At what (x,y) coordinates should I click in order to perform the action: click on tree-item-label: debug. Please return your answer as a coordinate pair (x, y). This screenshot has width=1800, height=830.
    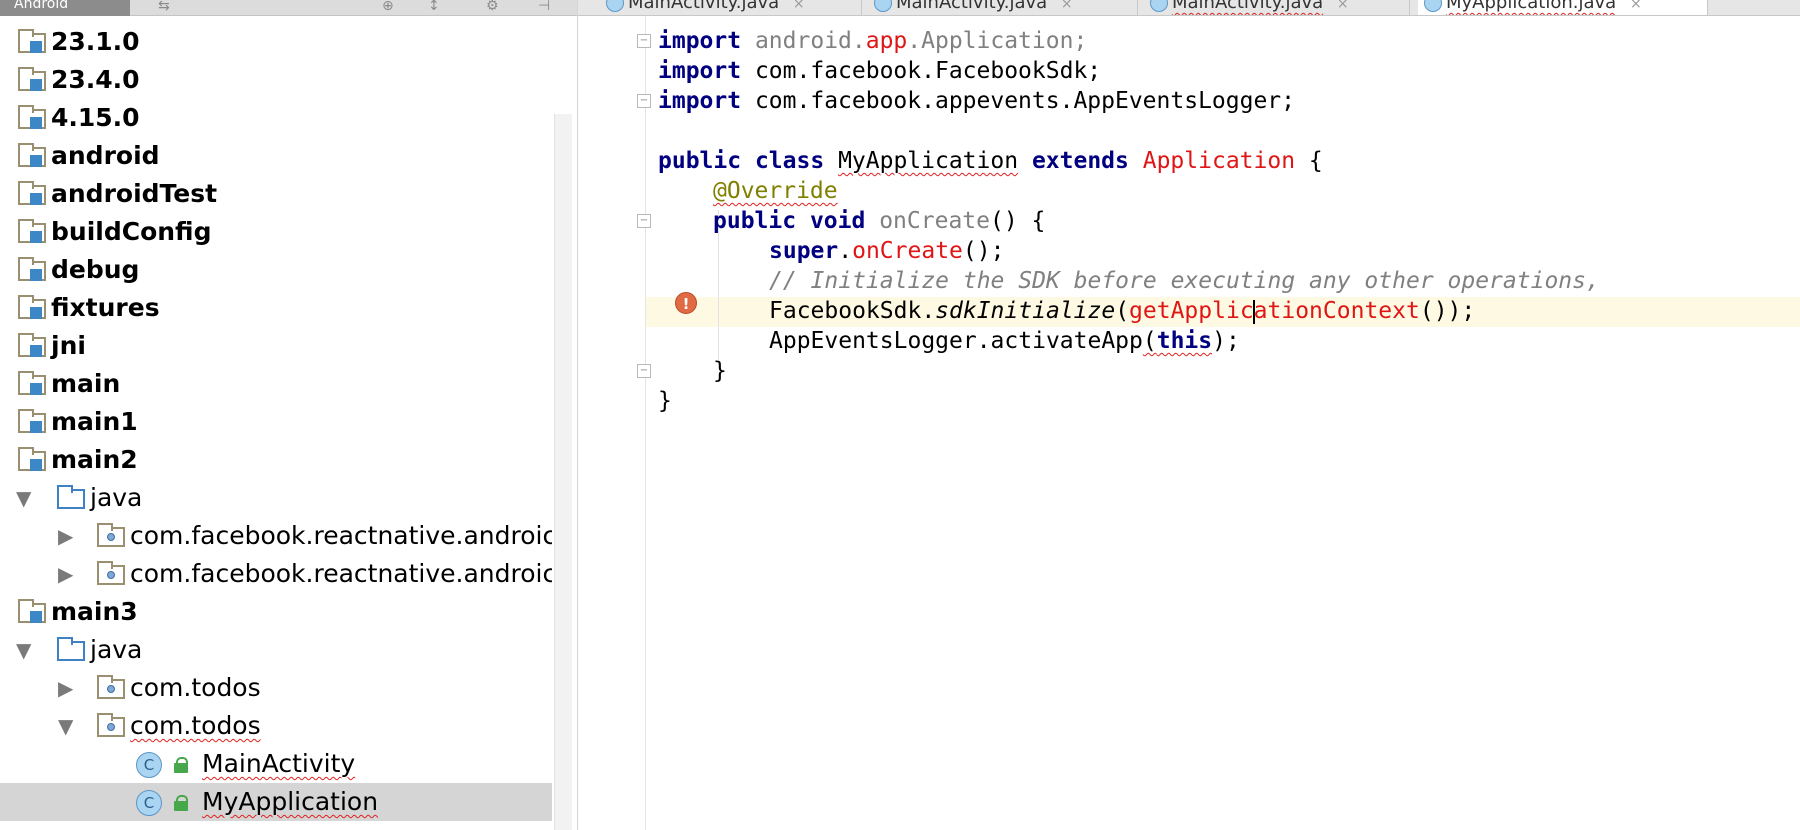
    Looking at the image, I should click on (95, 269).